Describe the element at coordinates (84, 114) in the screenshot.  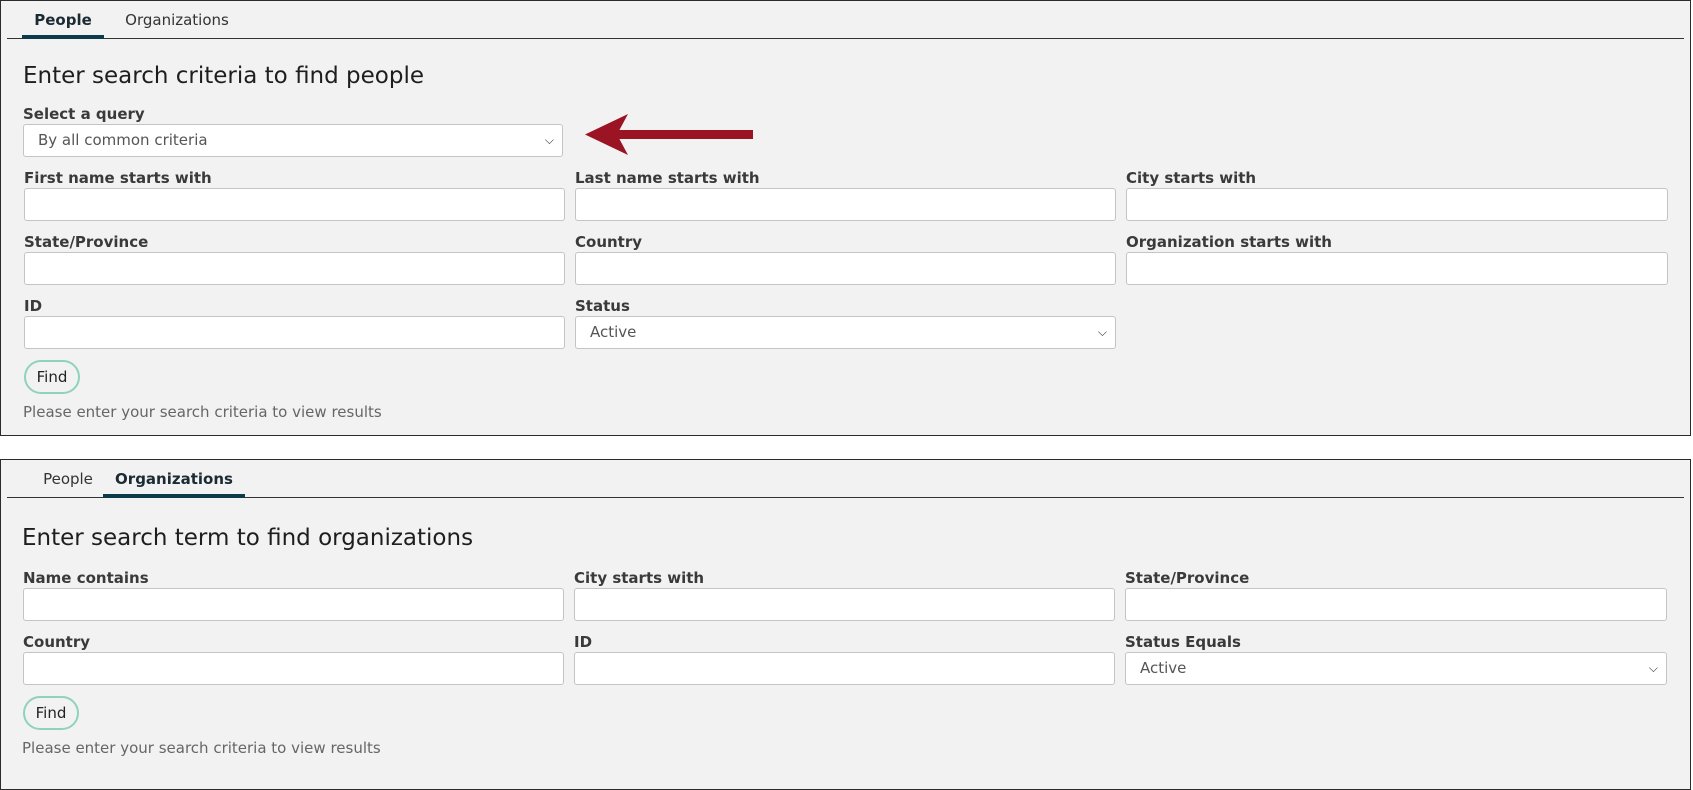
I see `query-label: Select a query` at that location.